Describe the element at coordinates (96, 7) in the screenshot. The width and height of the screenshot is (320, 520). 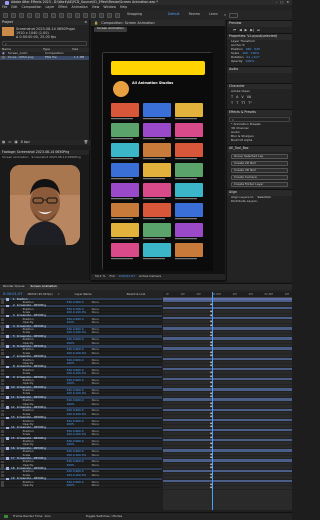
I see `menu-view: View` at that location.